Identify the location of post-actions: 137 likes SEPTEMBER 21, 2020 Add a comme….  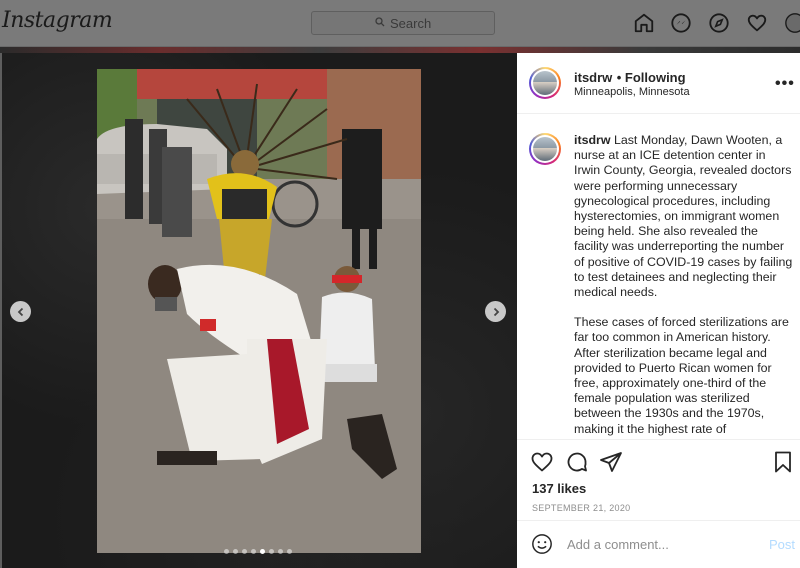
(658, 502).